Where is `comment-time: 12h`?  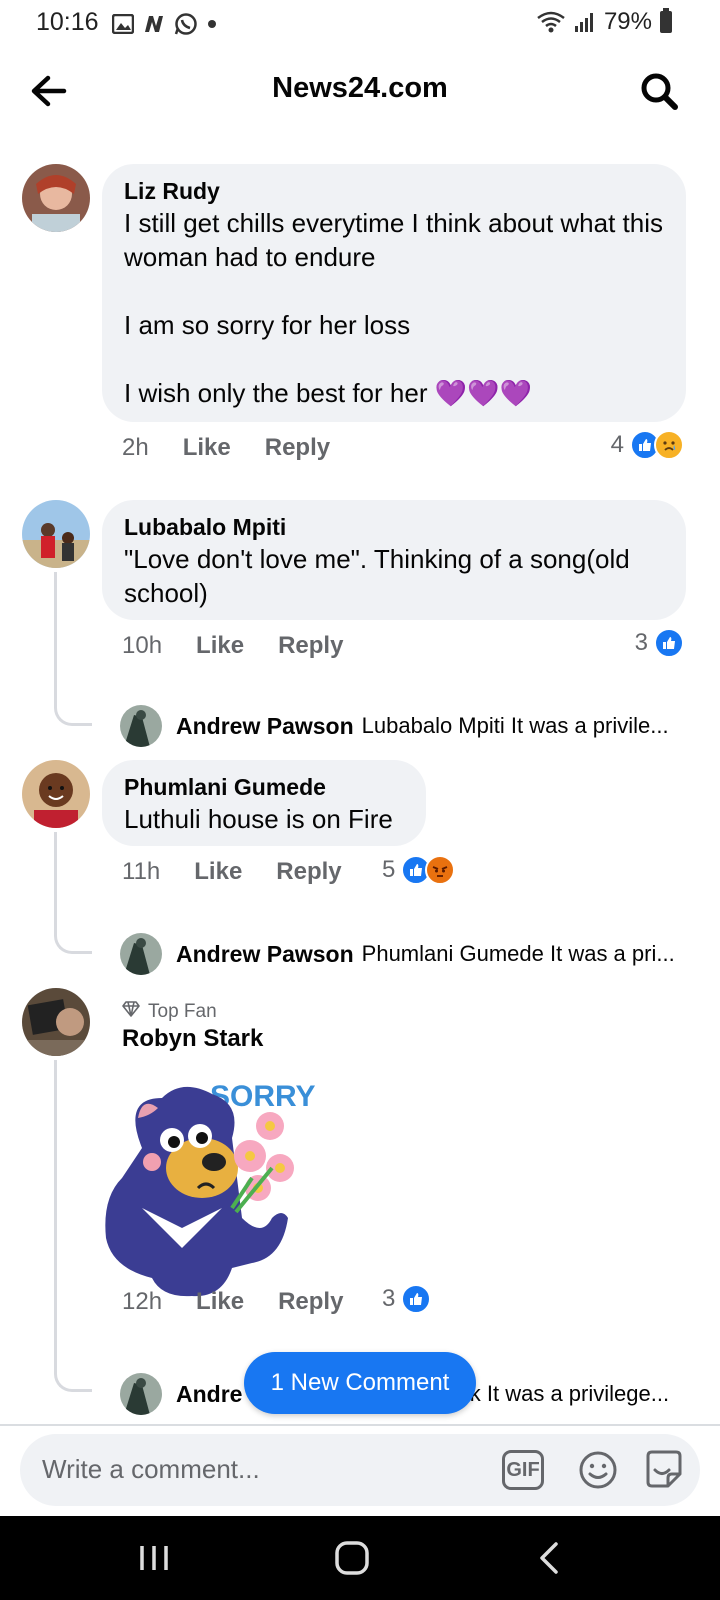
comment-time: 12h is located at coordinates (142, 1301).